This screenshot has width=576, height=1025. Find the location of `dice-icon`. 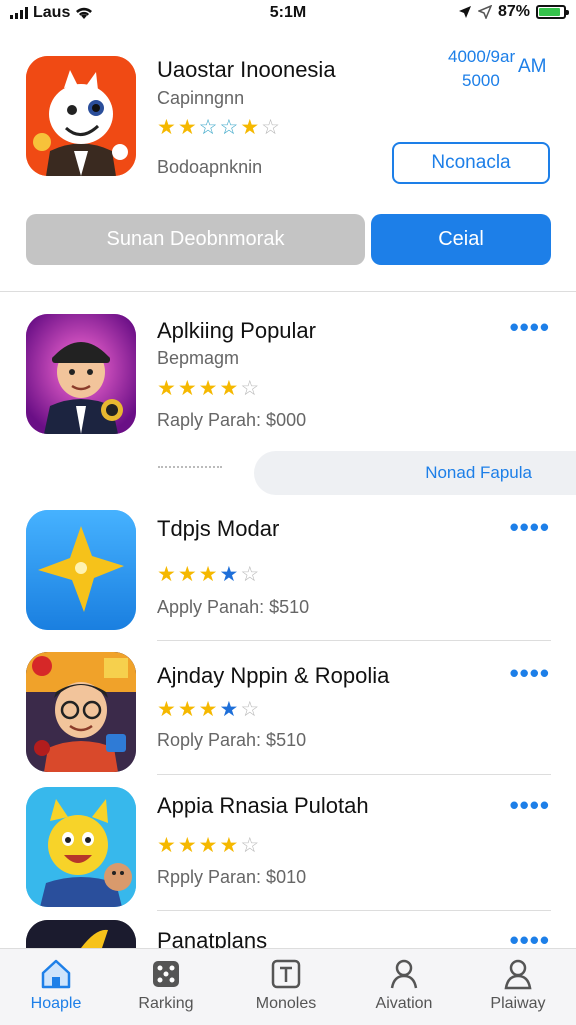

dice-icon is located at coordinates (166, 974).